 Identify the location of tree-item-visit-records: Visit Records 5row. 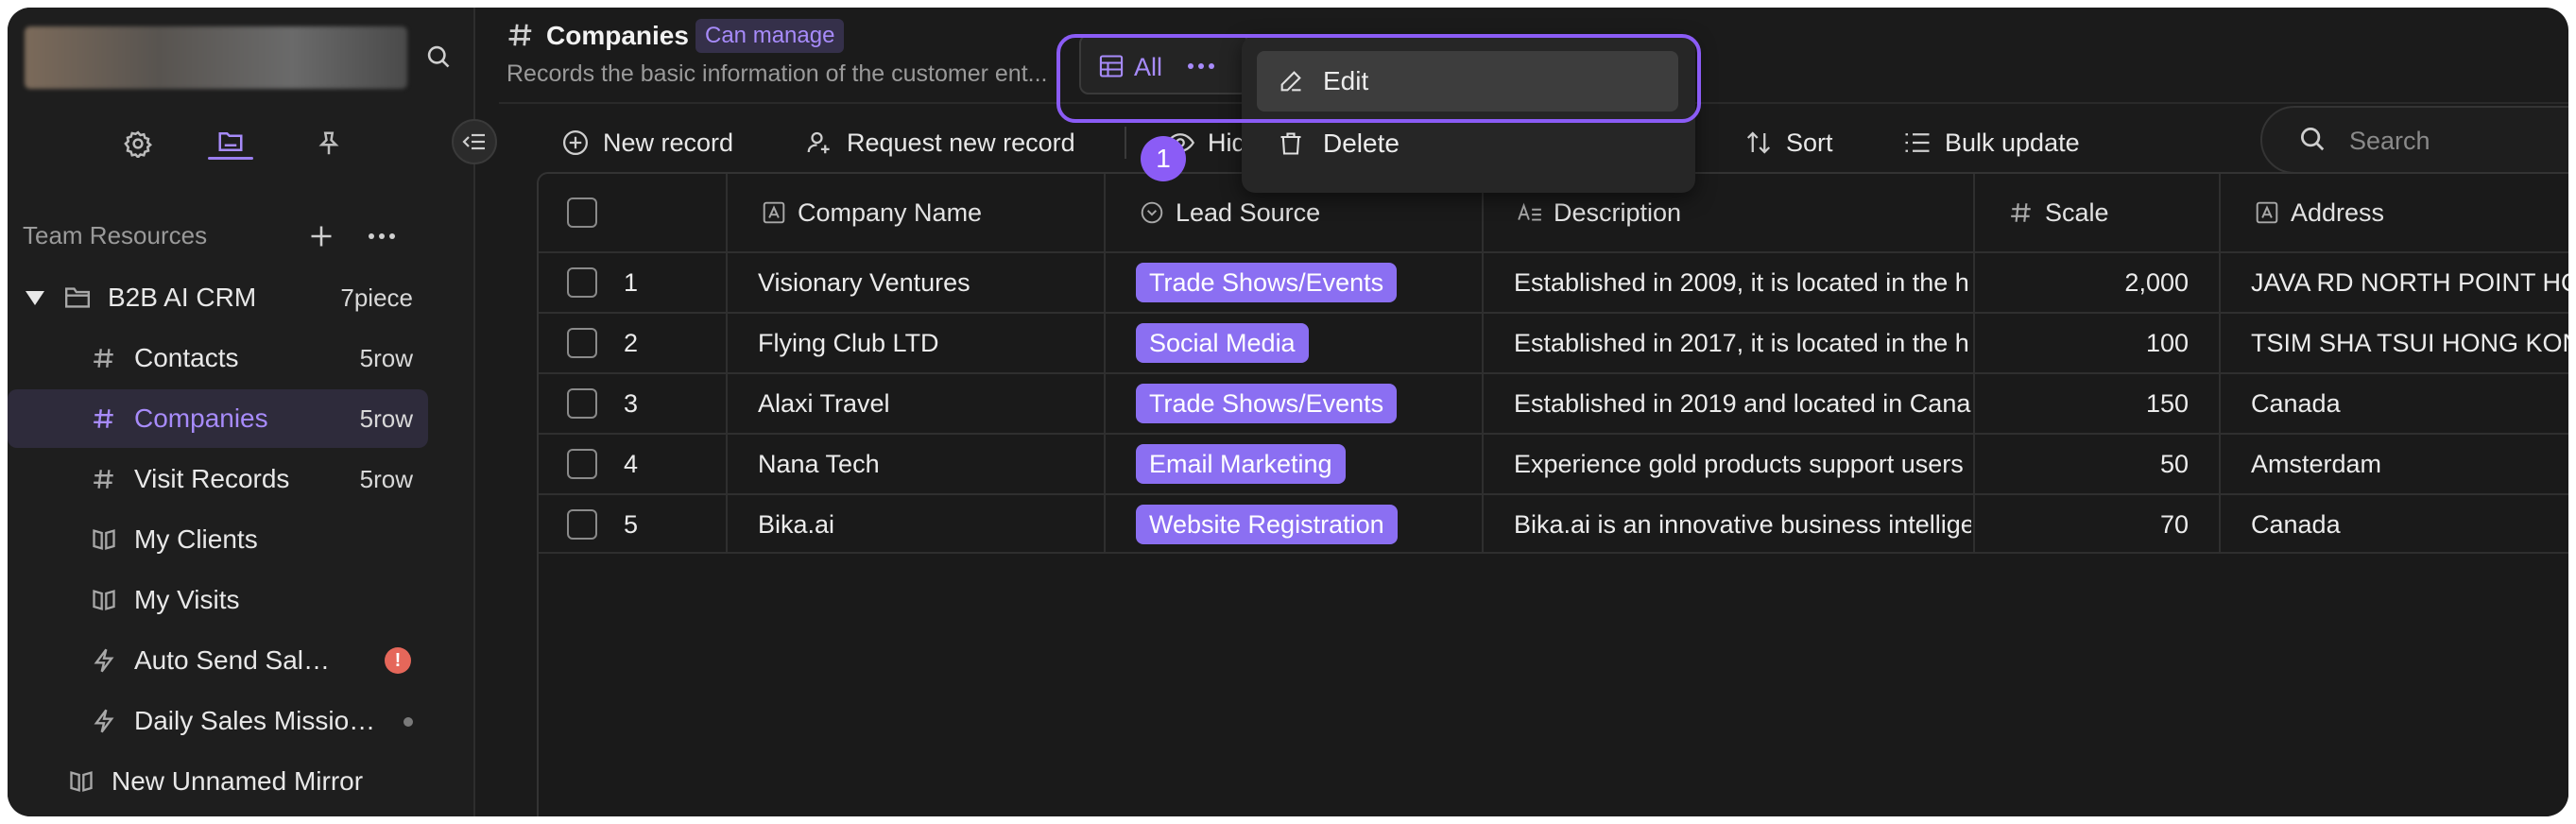
(257, 479).